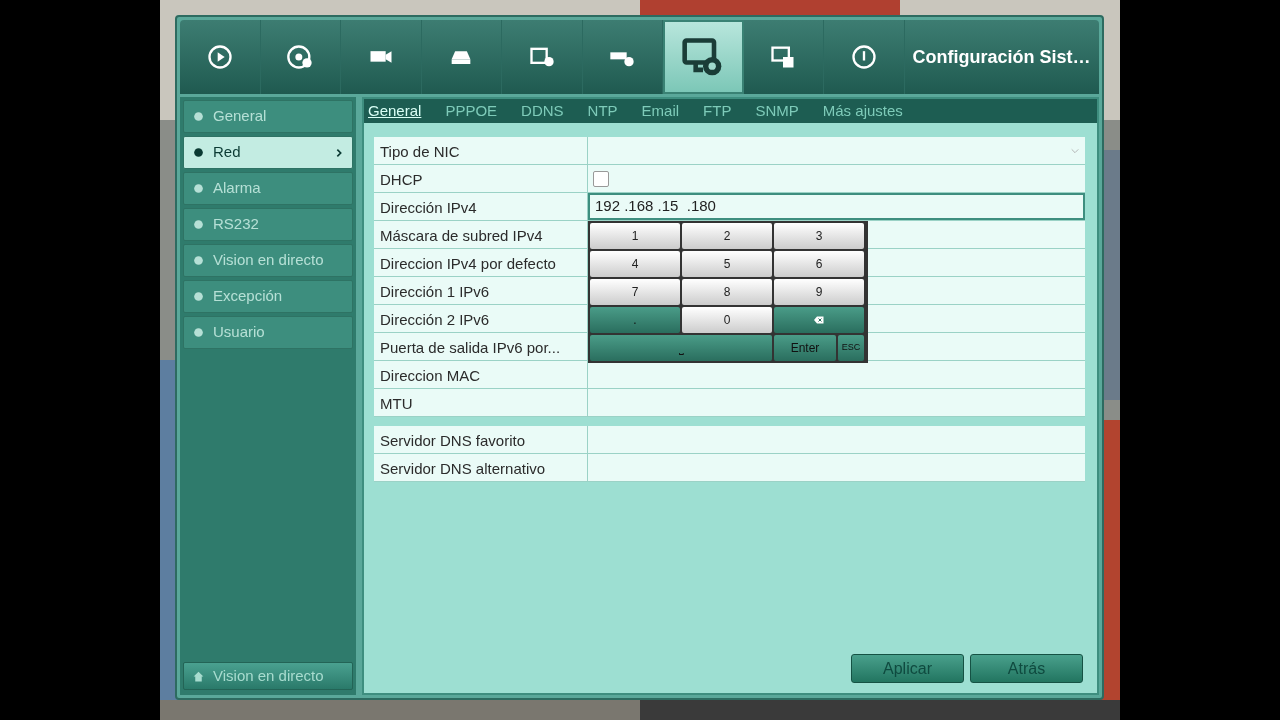  Describe the element at coordinates (681, 348) in the screenshot. I see `key: ⎵` at that location.